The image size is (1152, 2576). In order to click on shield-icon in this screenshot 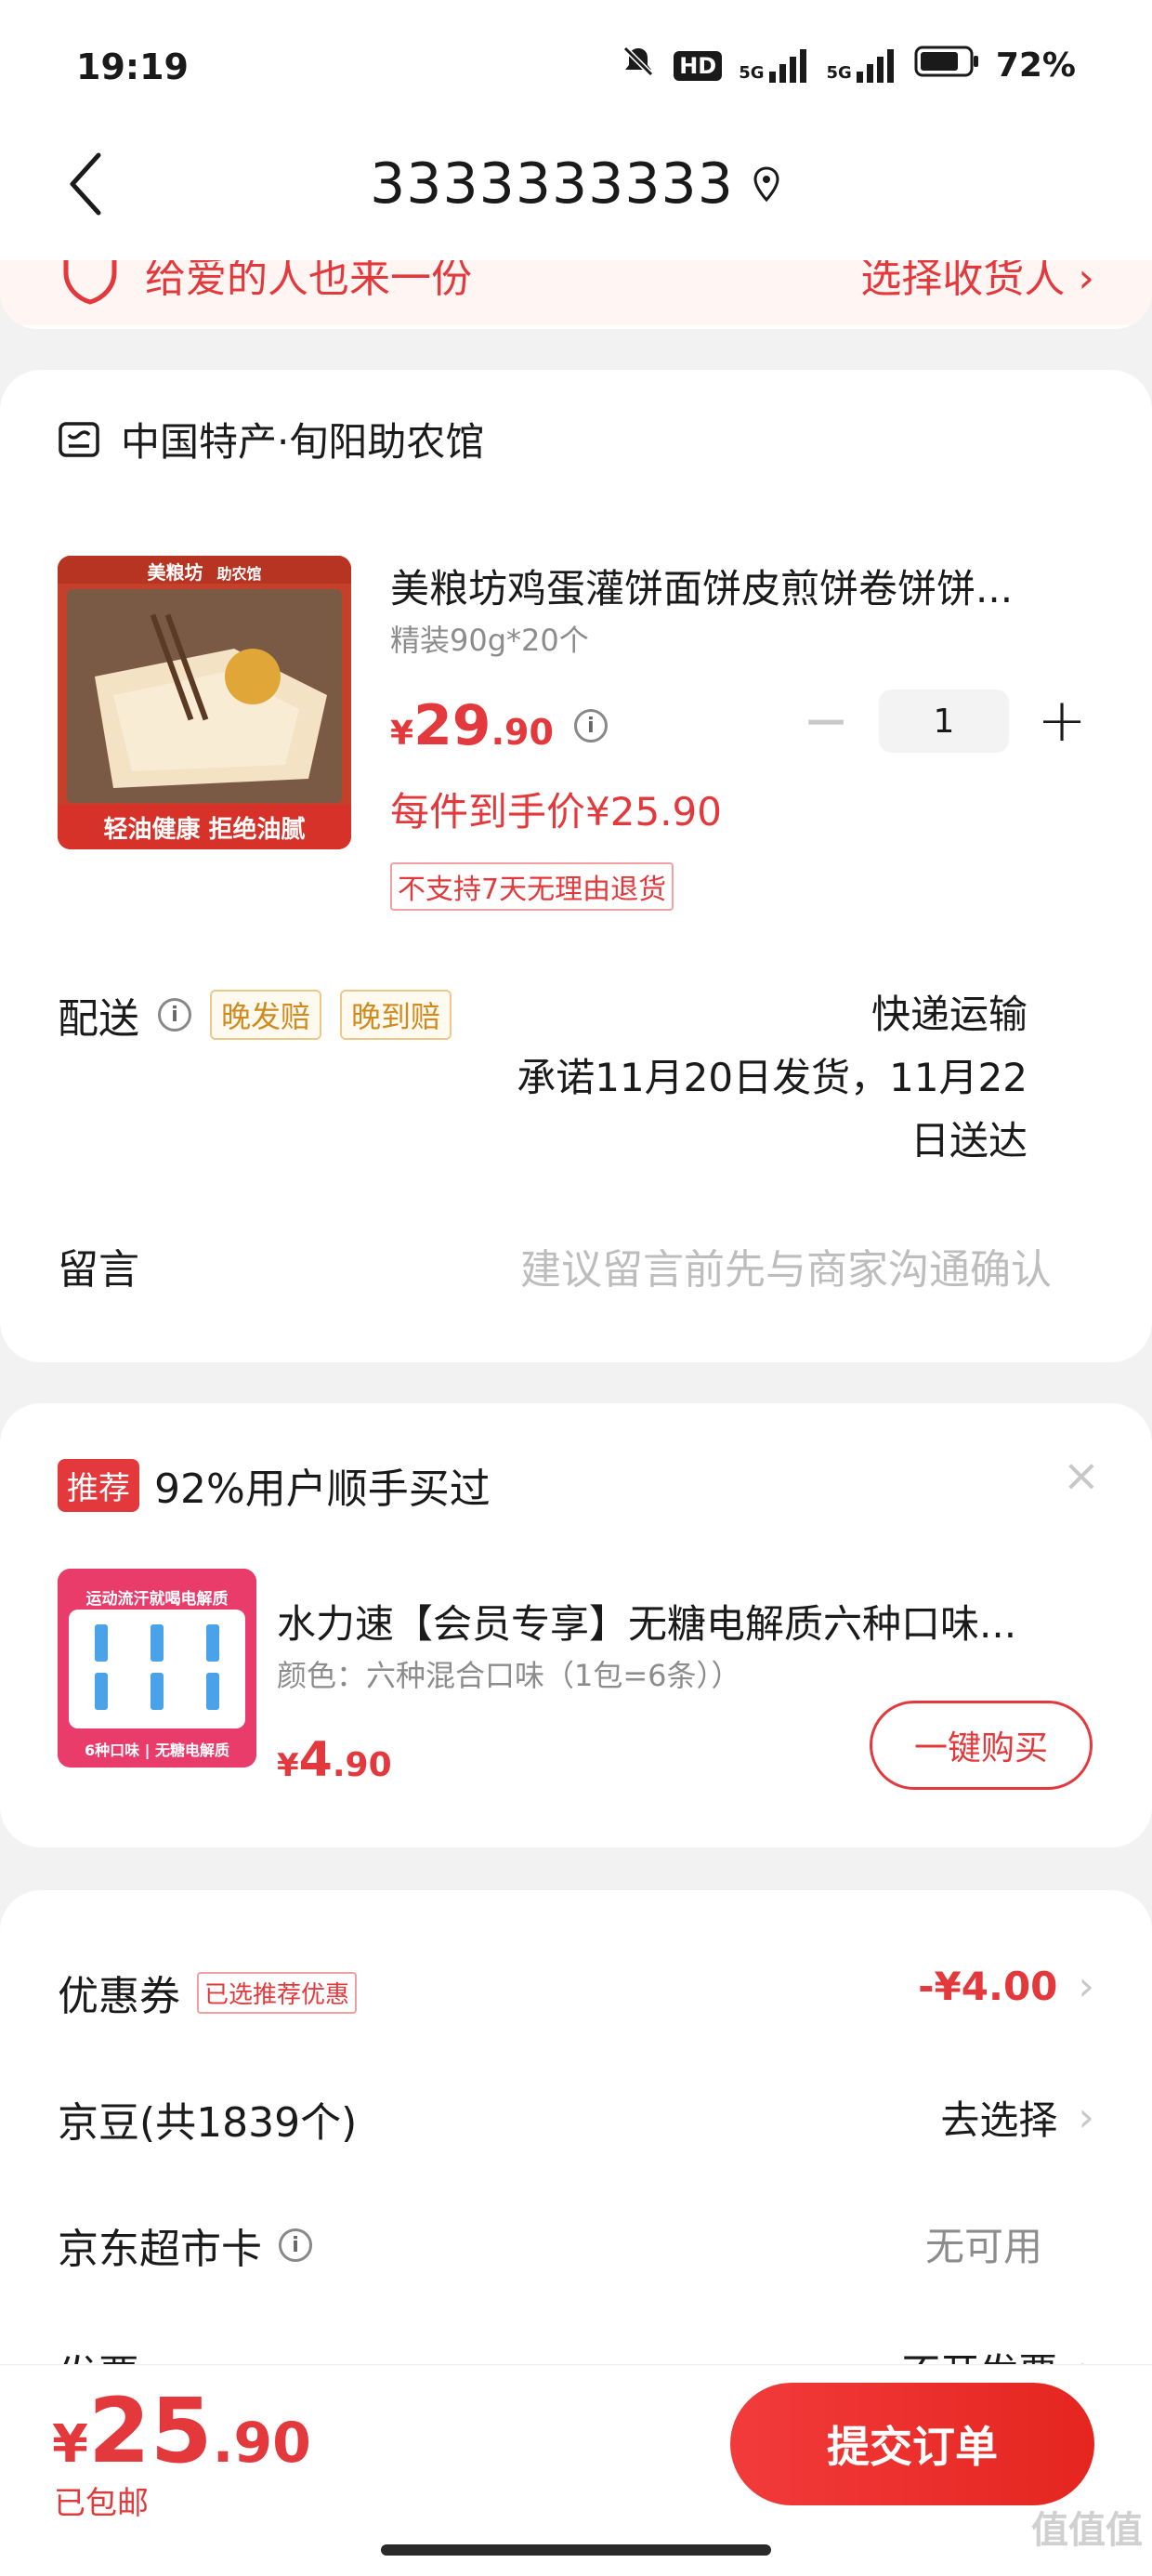, I will do `click(90, 282)`.